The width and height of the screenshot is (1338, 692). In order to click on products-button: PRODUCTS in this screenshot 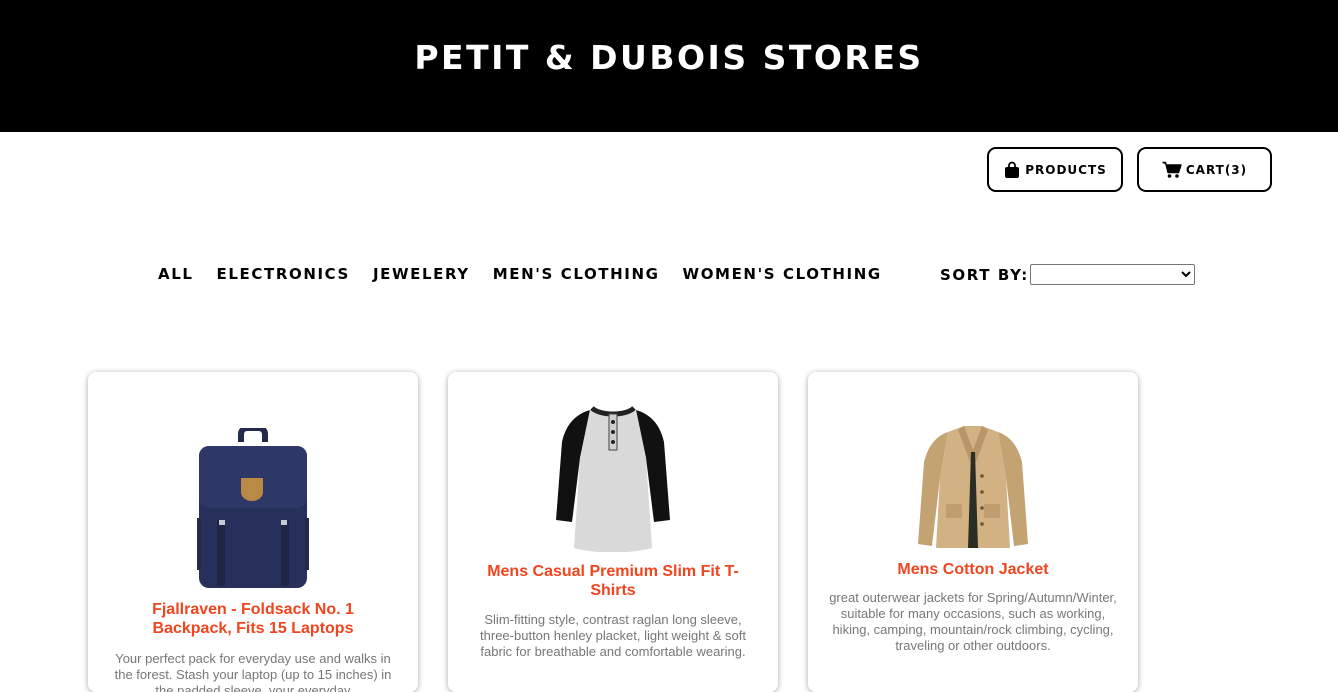, I will do `click(1055, 169)`.